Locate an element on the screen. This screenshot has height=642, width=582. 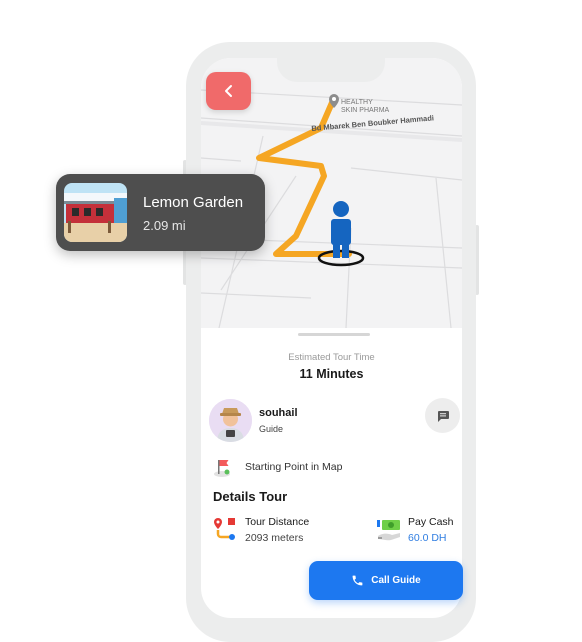
distance-value: 2093 meters is located at coordinates (274, 538).